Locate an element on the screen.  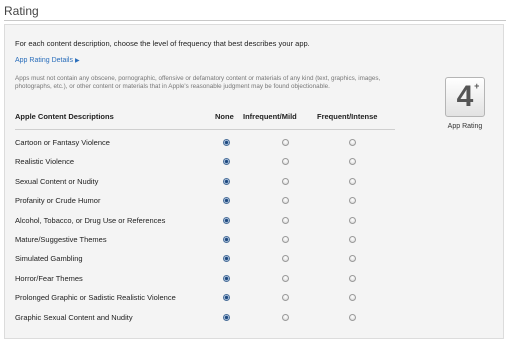
row-label: Sexual Content or Nudity is located at coordinates (57, 181).